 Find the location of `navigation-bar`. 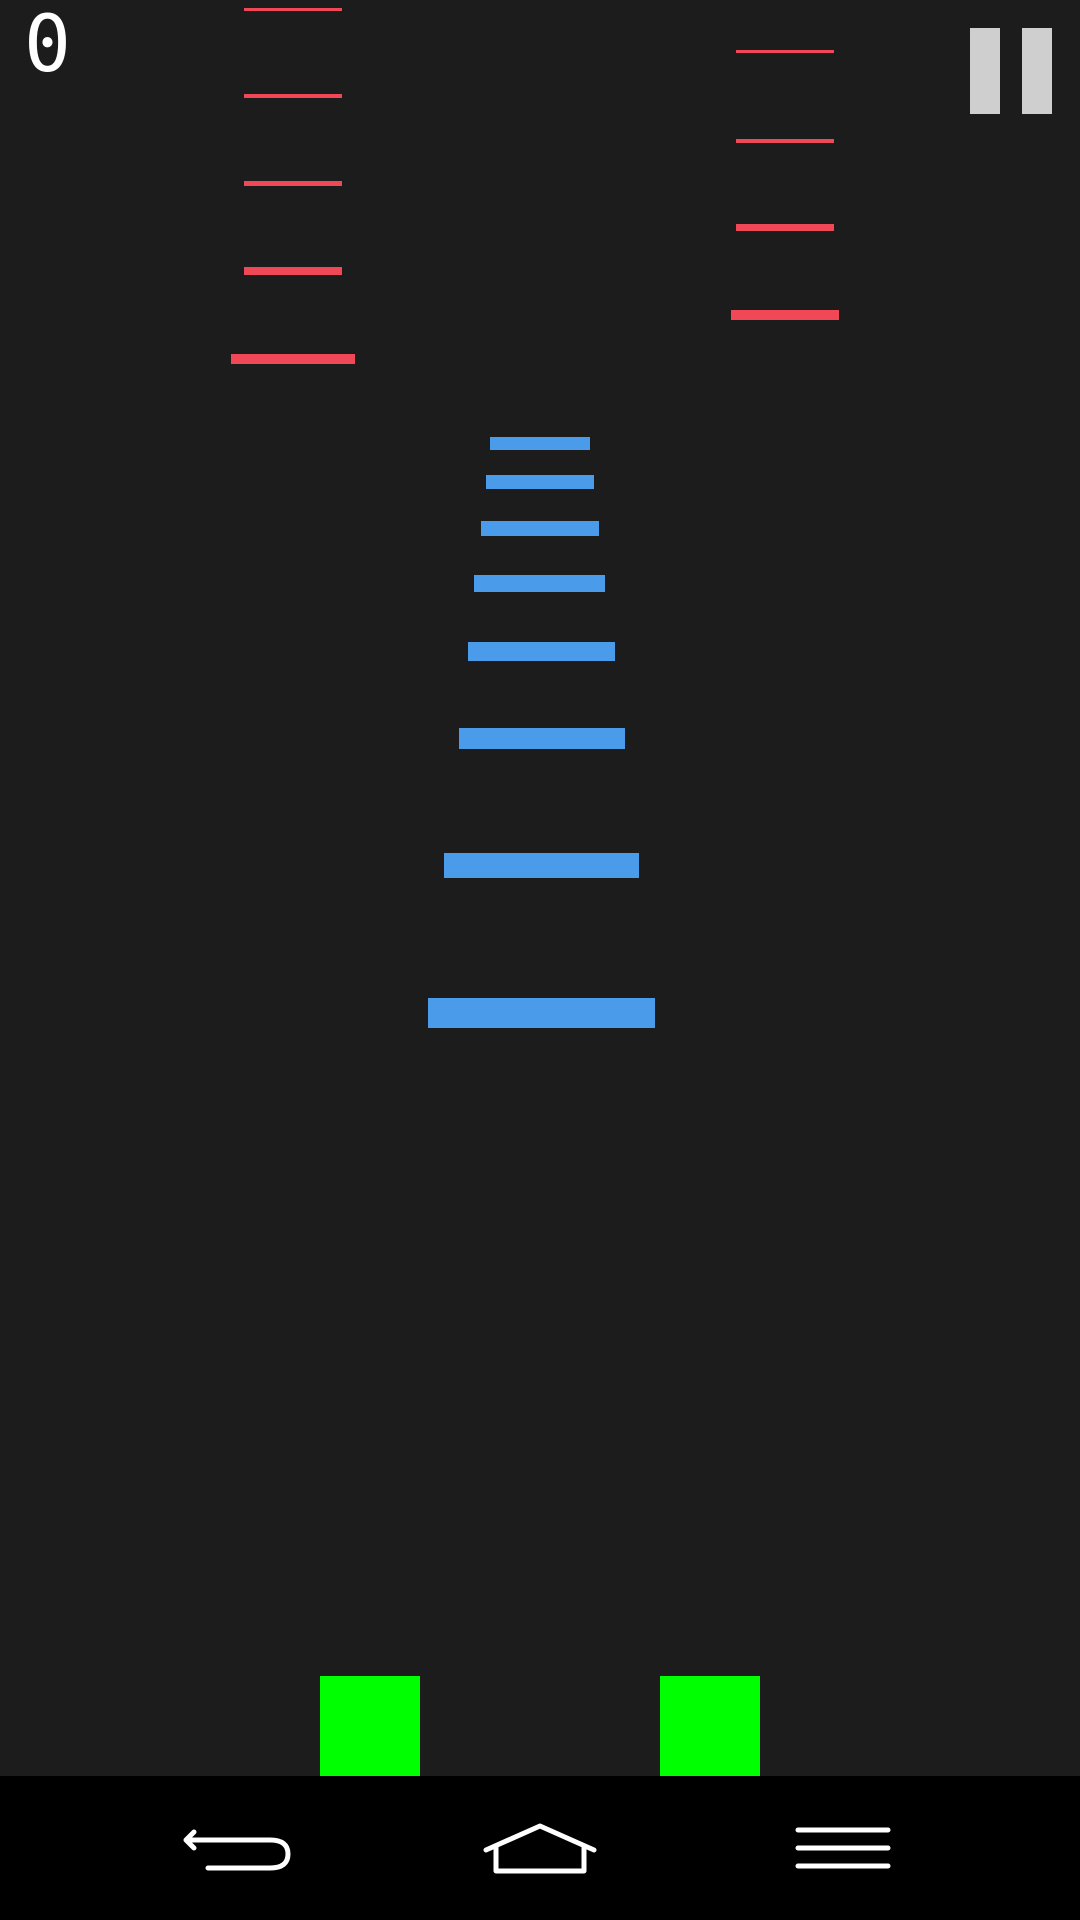

navigation-bar is located at coordinates (540, 1848).